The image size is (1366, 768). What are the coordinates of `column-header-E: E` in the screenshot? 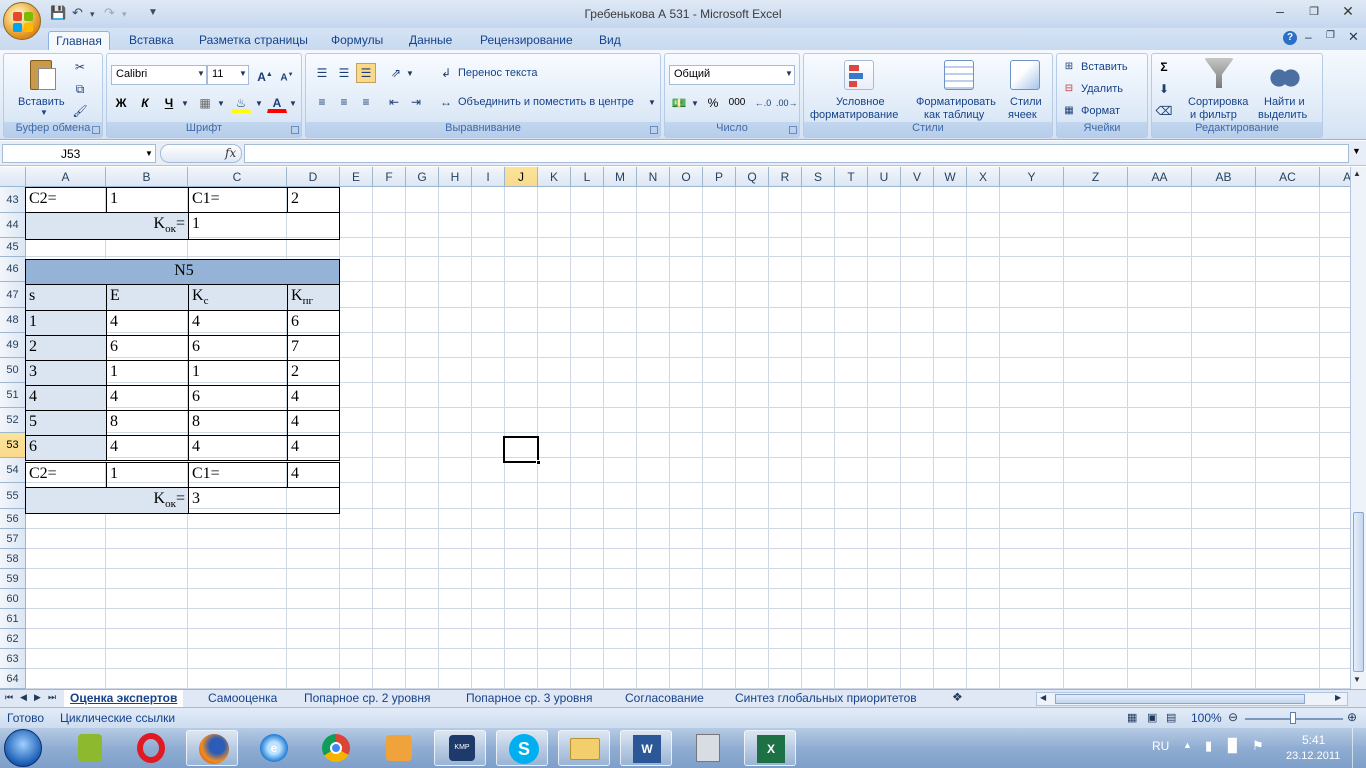 It's located at (356, 177).